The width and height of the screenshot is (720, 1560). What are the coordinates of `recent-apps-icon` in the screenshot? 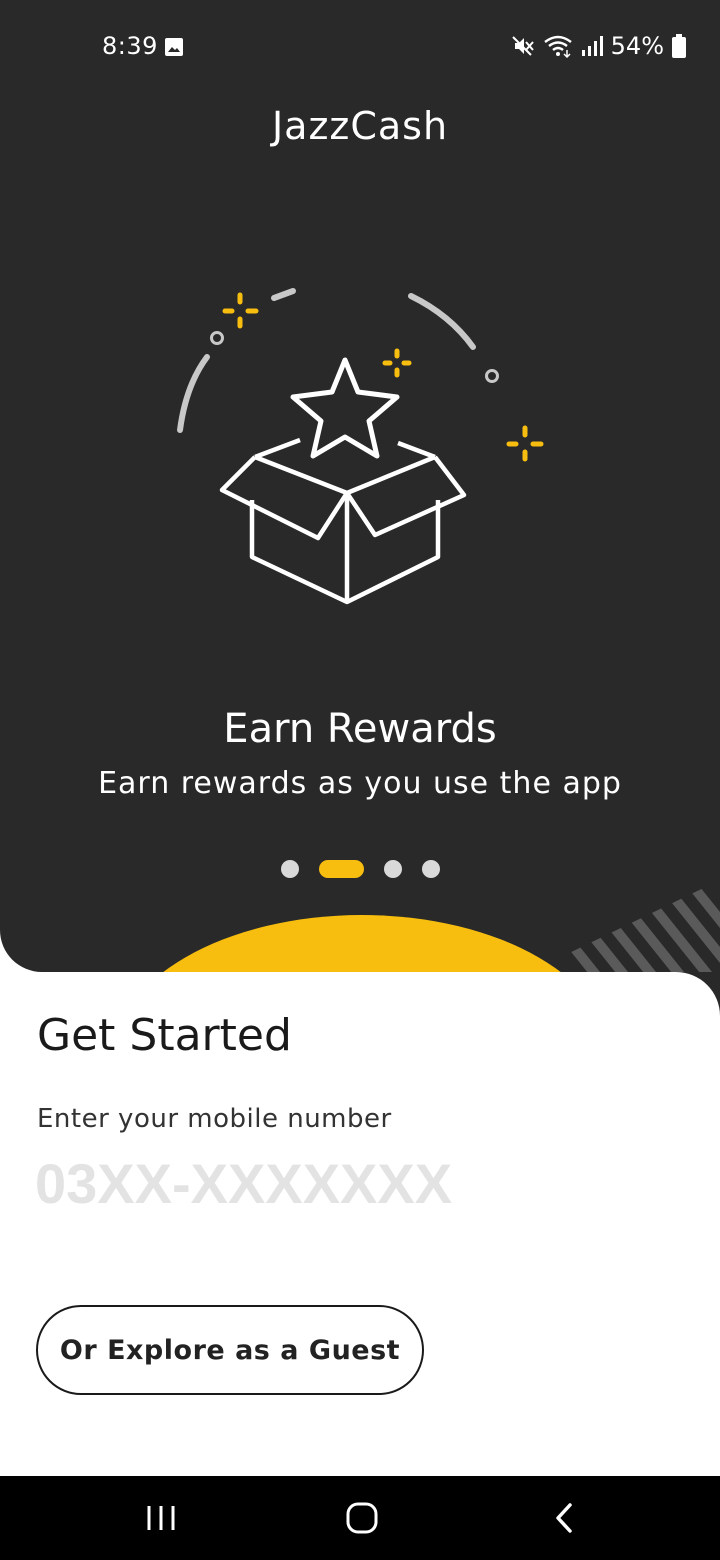 It's located at (161, 1518).